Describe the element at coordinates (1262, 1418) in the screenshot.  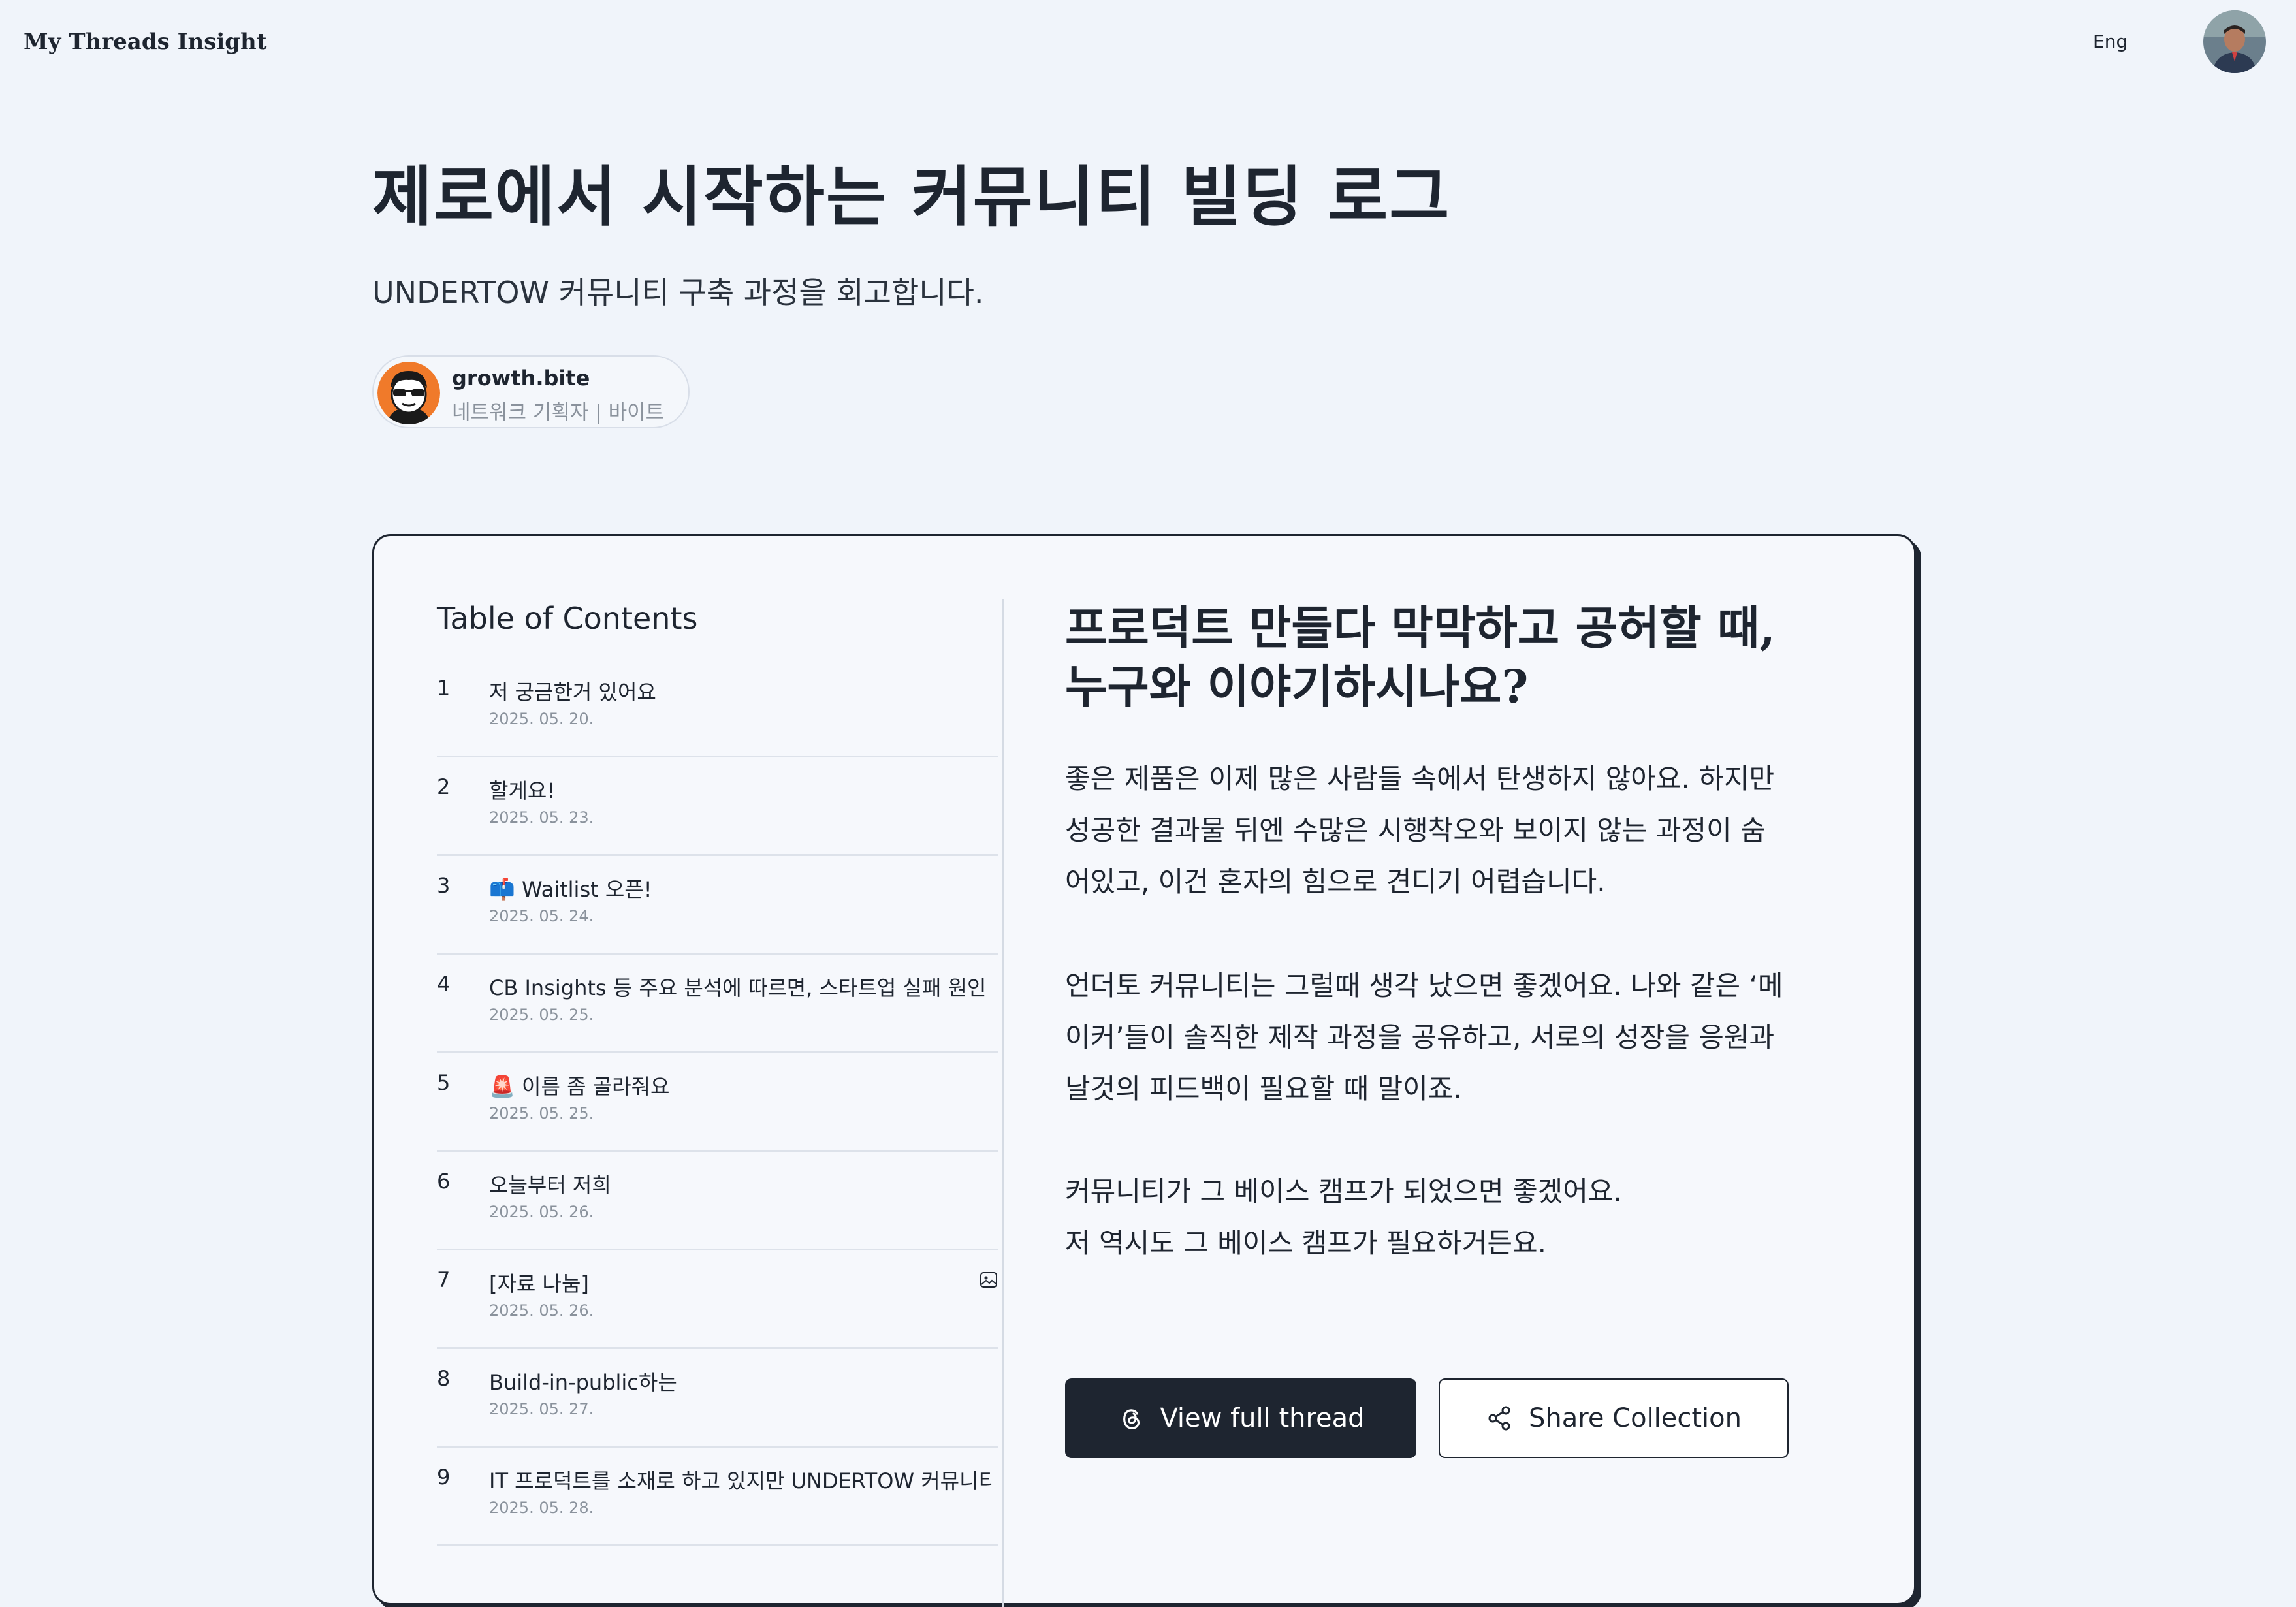
I see `view-full-thread-label: View full thread` at that location.